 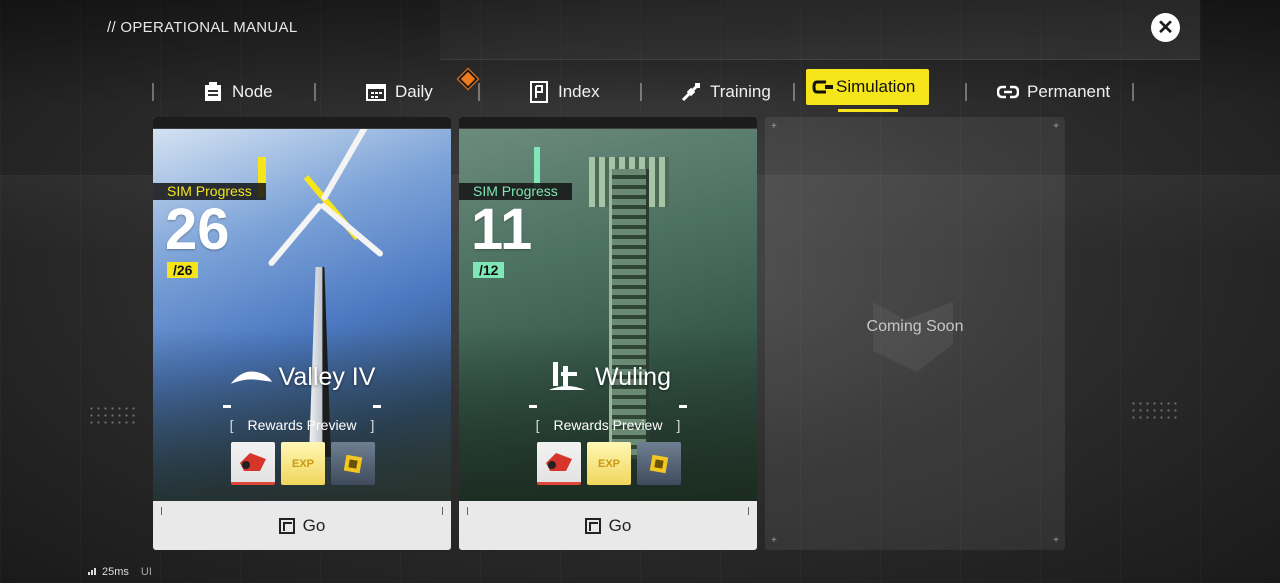 What do you see at coordinates (251, 377) in the screenshot?
I see `valley-icon` at bounding box center [251, 377].